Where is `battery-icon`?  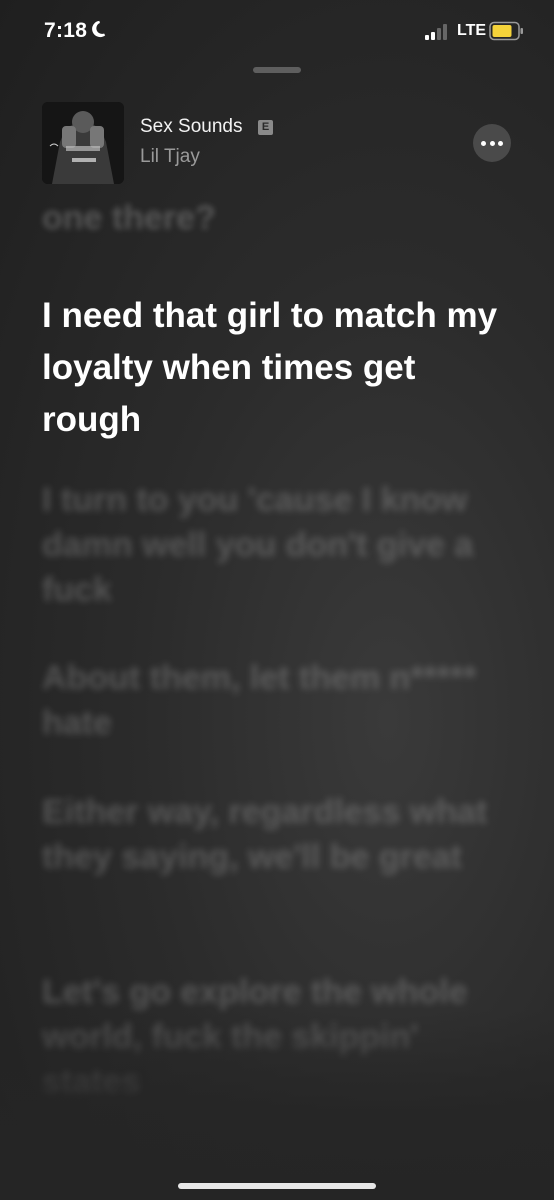
battery-icon is located at coordinates (506, 31).